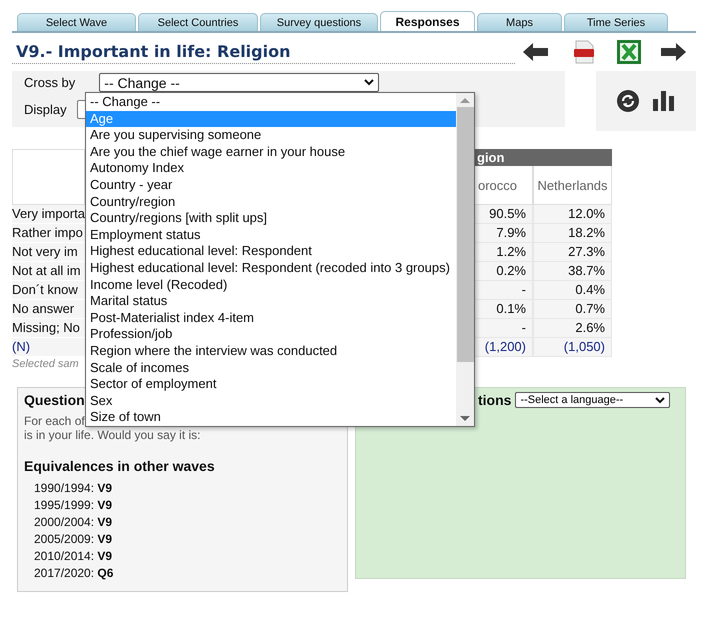 Image resolution: width=709 pixels, height=622 pixels. I want to click on table-cell: 0.4%, so click(572, 290).